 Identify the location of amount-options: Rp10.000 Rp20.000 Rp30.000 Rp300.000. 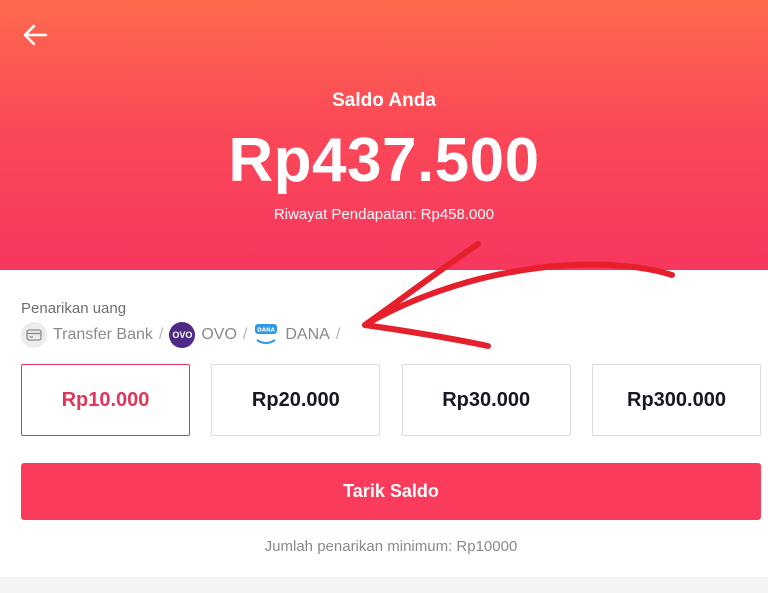
(391, 400).